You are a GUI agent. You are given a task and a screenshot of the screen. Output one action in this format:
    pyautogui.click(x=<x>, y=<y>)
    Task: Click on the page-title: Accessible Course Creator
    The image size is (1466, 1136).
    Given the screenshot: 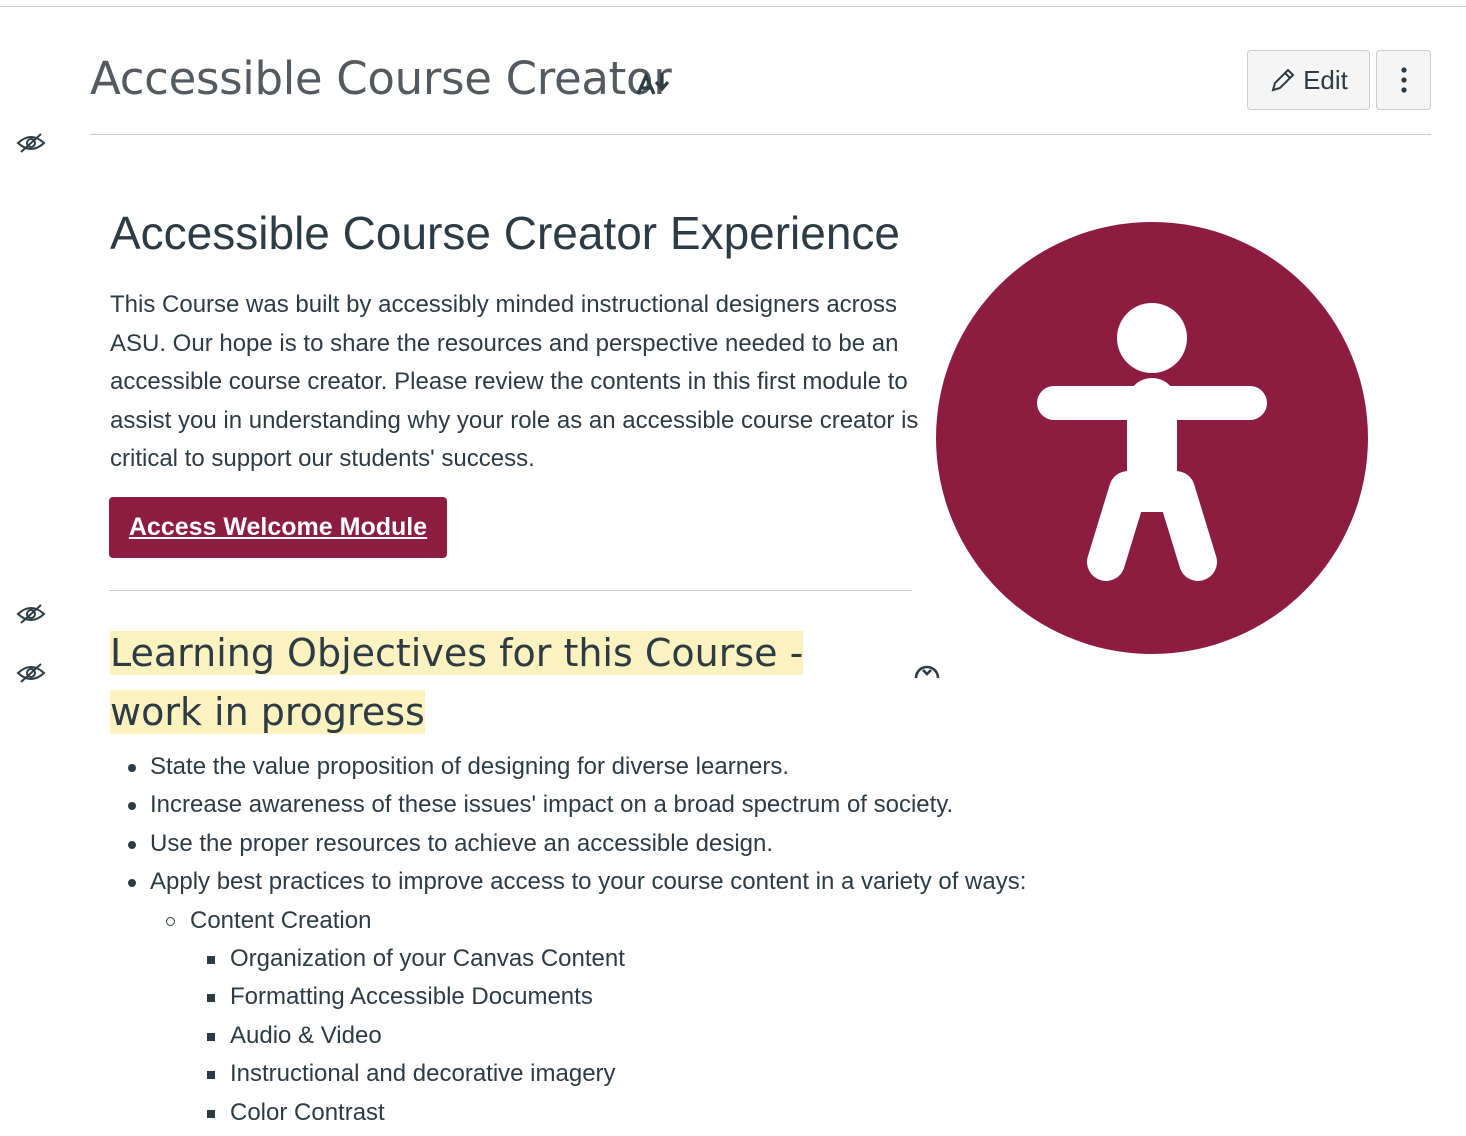 What is the action you would take?
    pyautogui.click(x=381, y=78)
    